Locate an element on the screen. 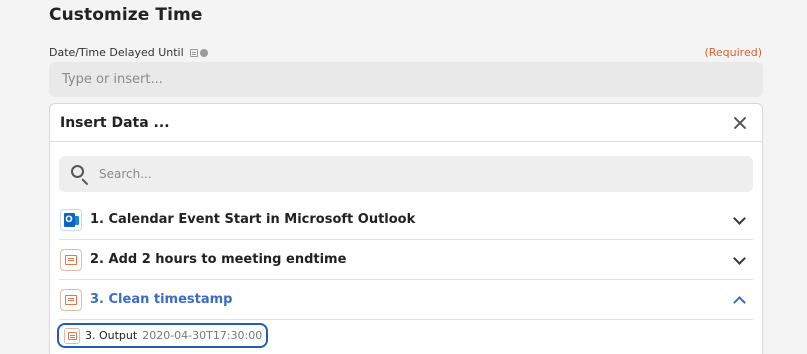 The width and height of the screenshot is (807, 354). search-input is located at coordinates (421, 174).